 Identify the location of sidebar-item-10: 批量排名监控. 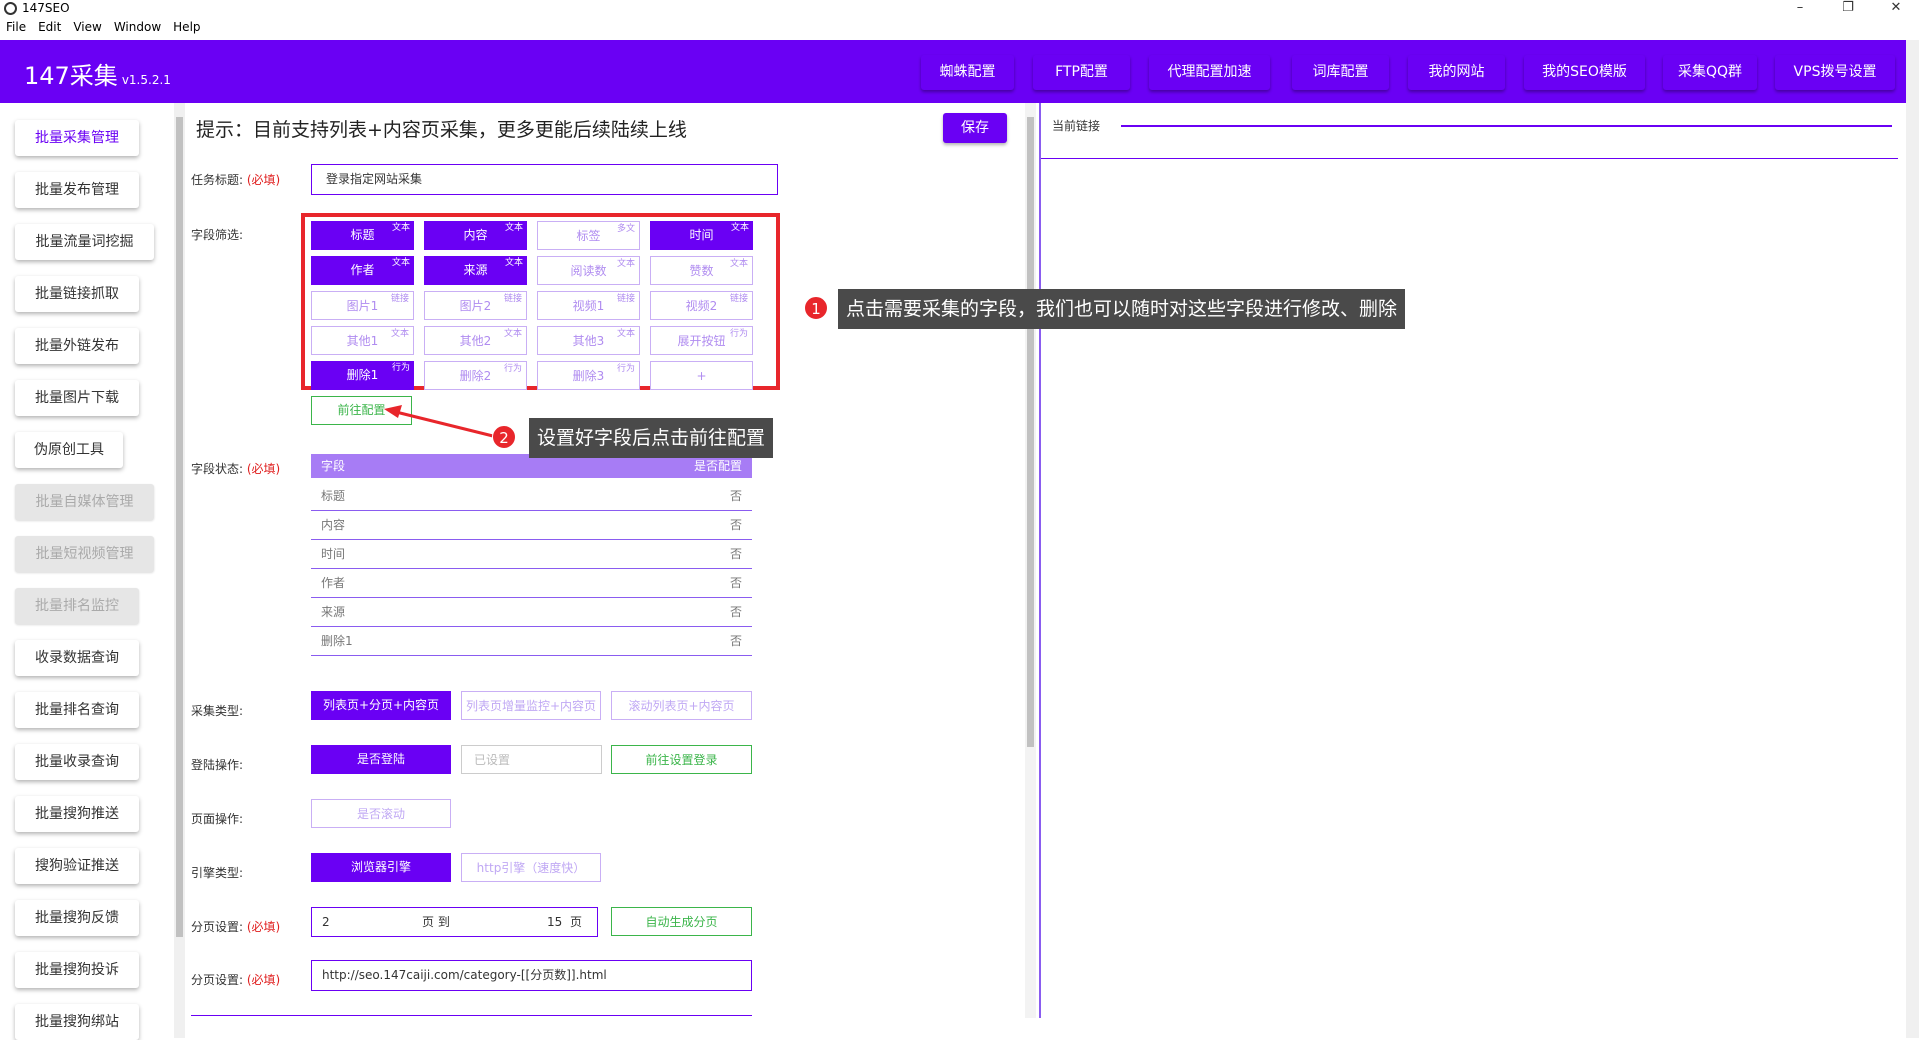
(77, 606).